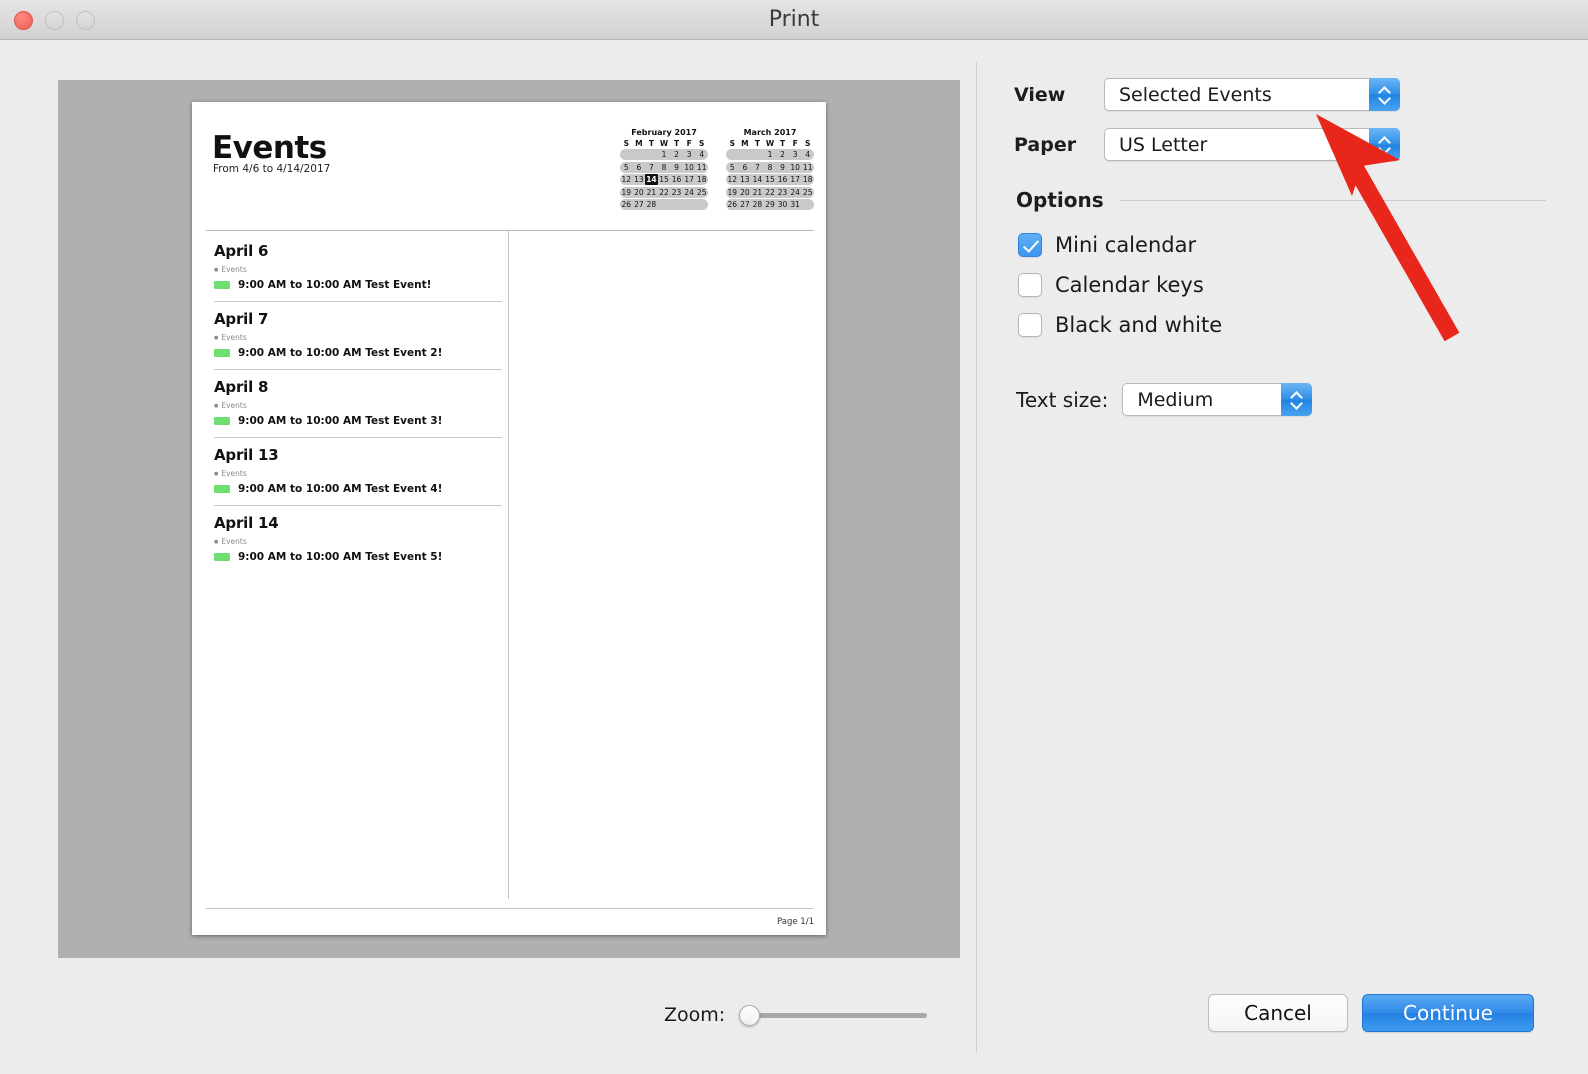 This screenshot has width=1588, height=1074. I want to click on option-label: Mini calendar, so click(1126, 245).